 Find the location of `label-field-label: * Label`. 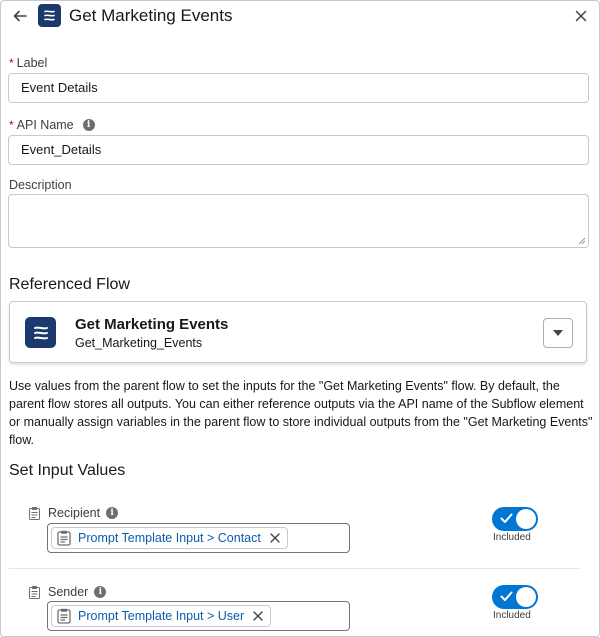

label-field-label: * Label is located at coordinates (28, 63).